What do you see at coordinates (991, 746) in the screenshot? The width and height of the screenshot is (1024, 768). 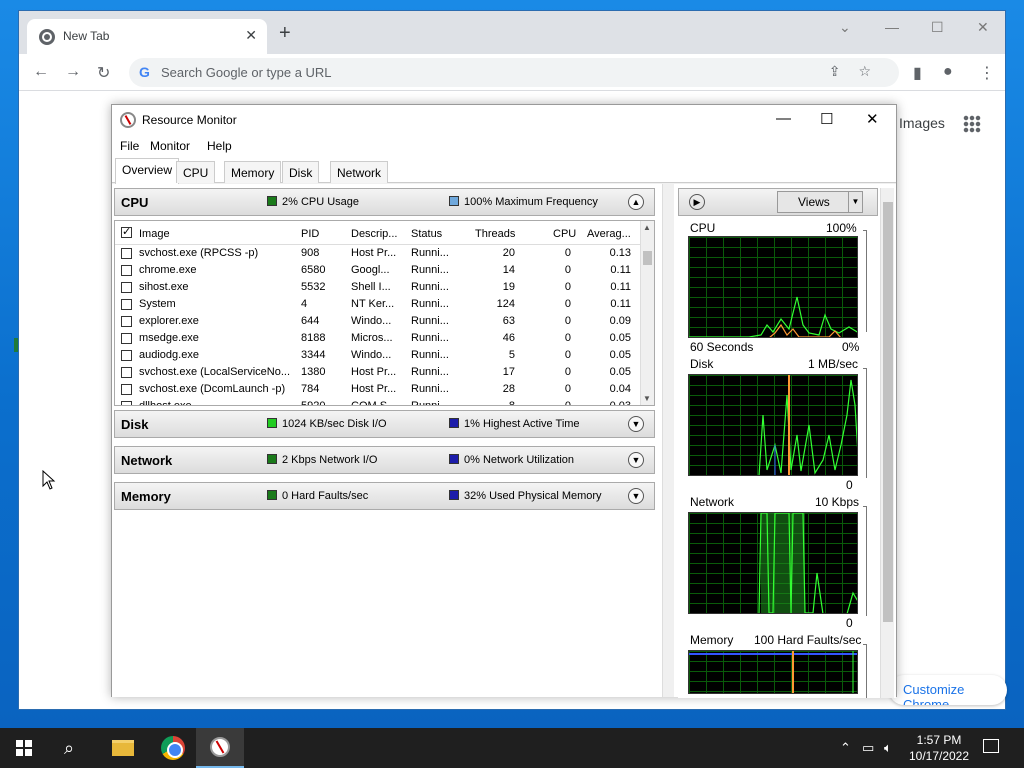 I see `notification-center-icon` at bounding box center [991, 746].